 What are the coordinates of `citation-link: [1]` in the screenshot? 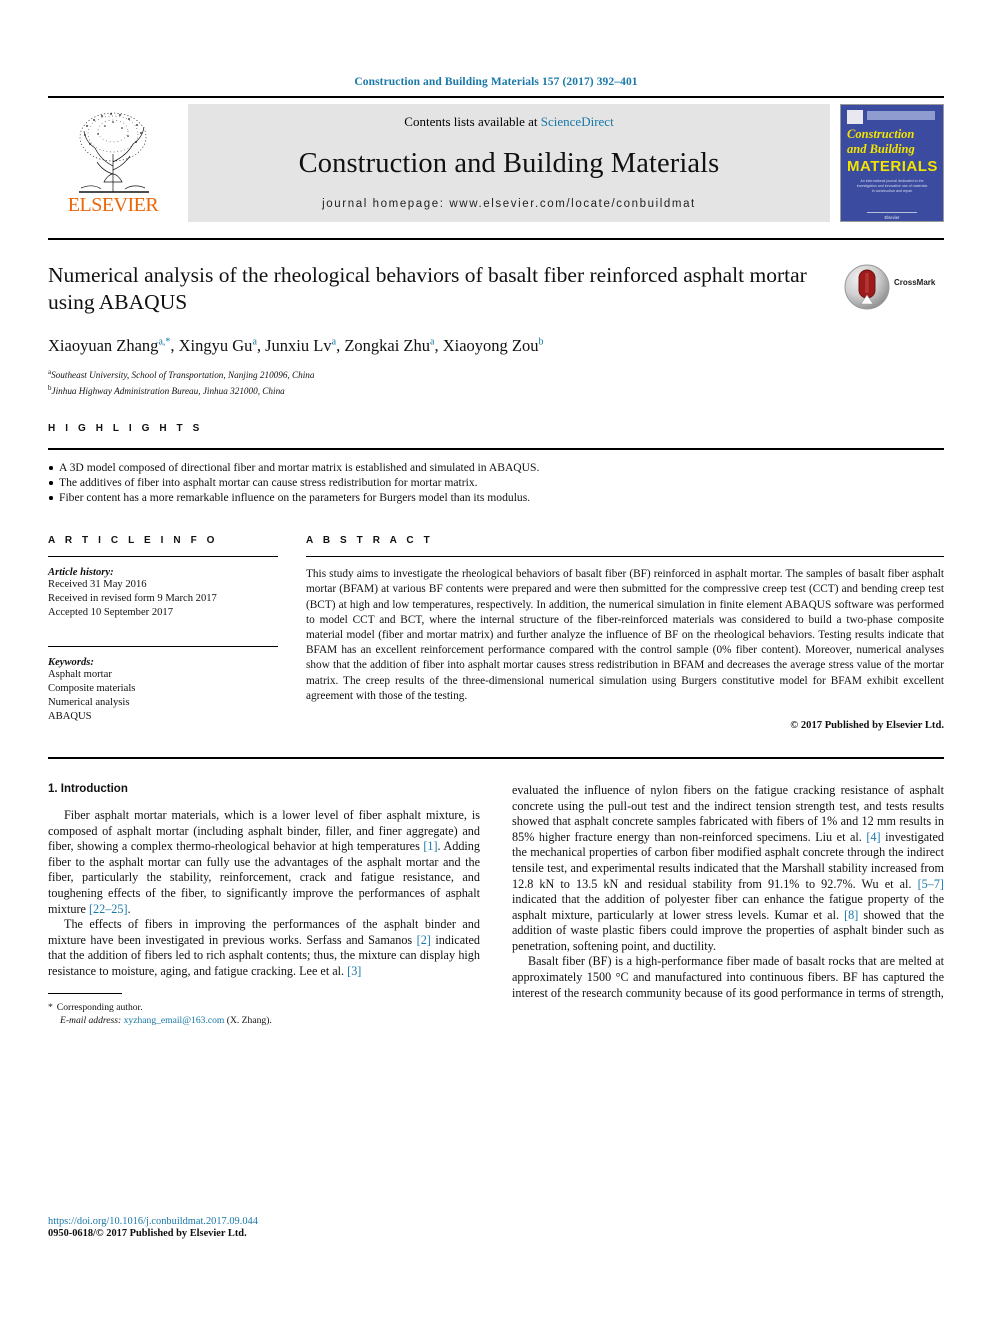 It's located at (430, 846).